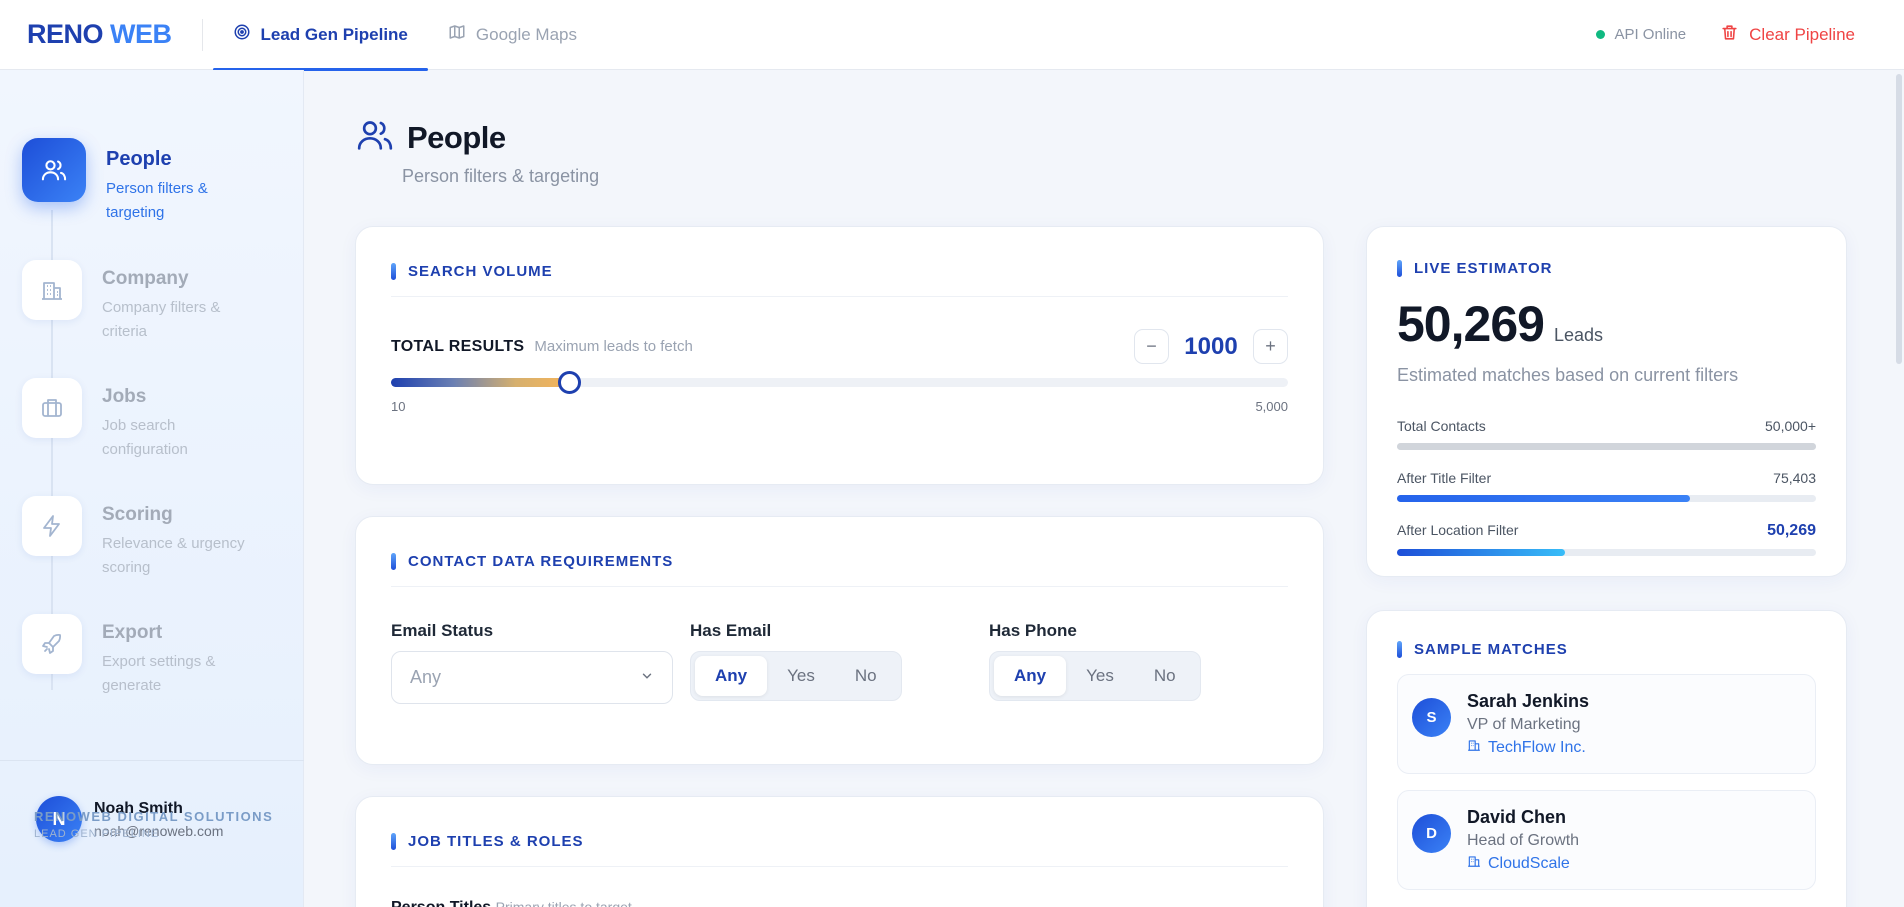 Image resolution: width=1904 pixels, height=907 pixels. Describe the element at coordinates (532, 677) in the screenshot. I see `email-status-select: Any` at that location.